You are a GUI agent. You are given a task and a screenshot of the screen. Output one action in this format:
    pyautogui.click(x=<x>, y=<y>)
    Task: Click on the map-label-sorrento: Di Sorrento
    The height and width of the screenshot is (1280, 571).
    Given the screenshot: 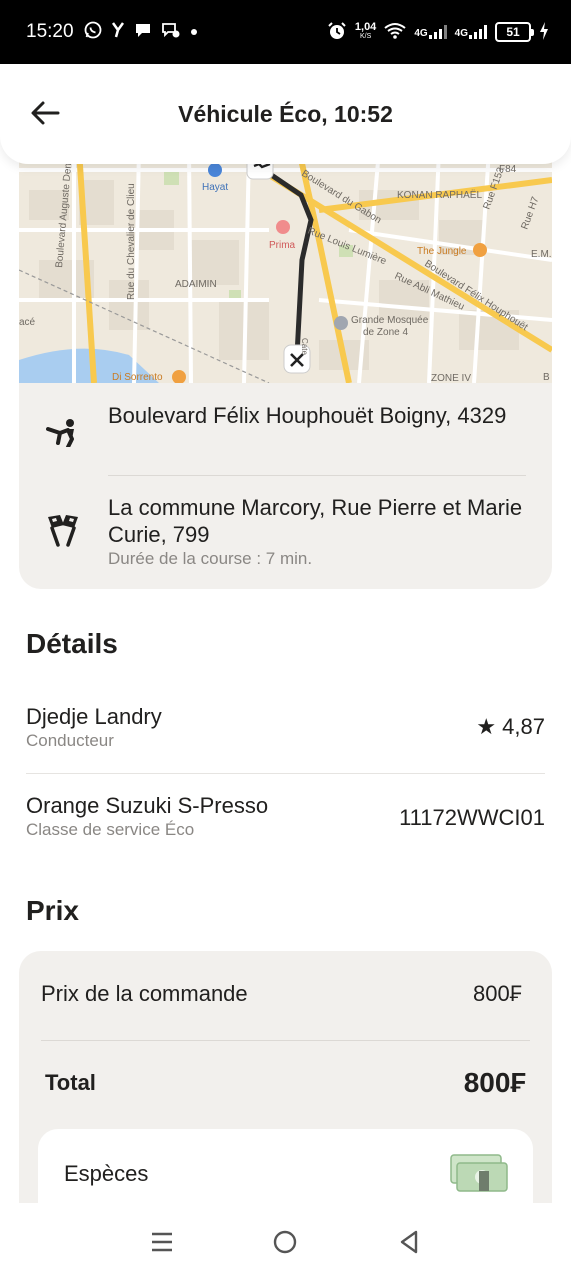 What is the action you would take?
    pyautogui.click(x=137, y=377)
    